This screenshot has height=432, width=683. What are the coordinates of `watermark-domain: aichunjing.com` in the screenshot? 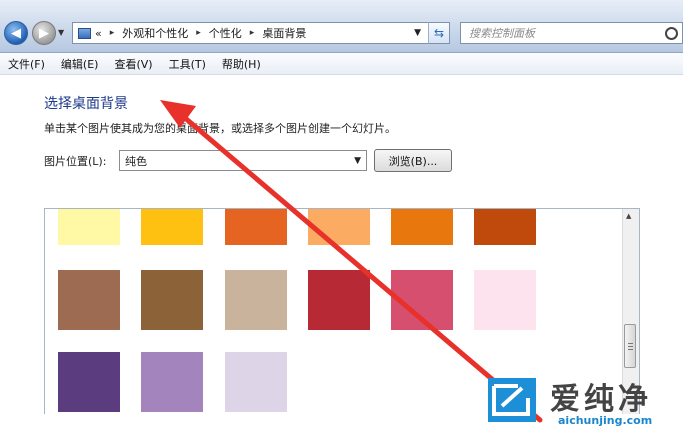 It's located at (605, 420).